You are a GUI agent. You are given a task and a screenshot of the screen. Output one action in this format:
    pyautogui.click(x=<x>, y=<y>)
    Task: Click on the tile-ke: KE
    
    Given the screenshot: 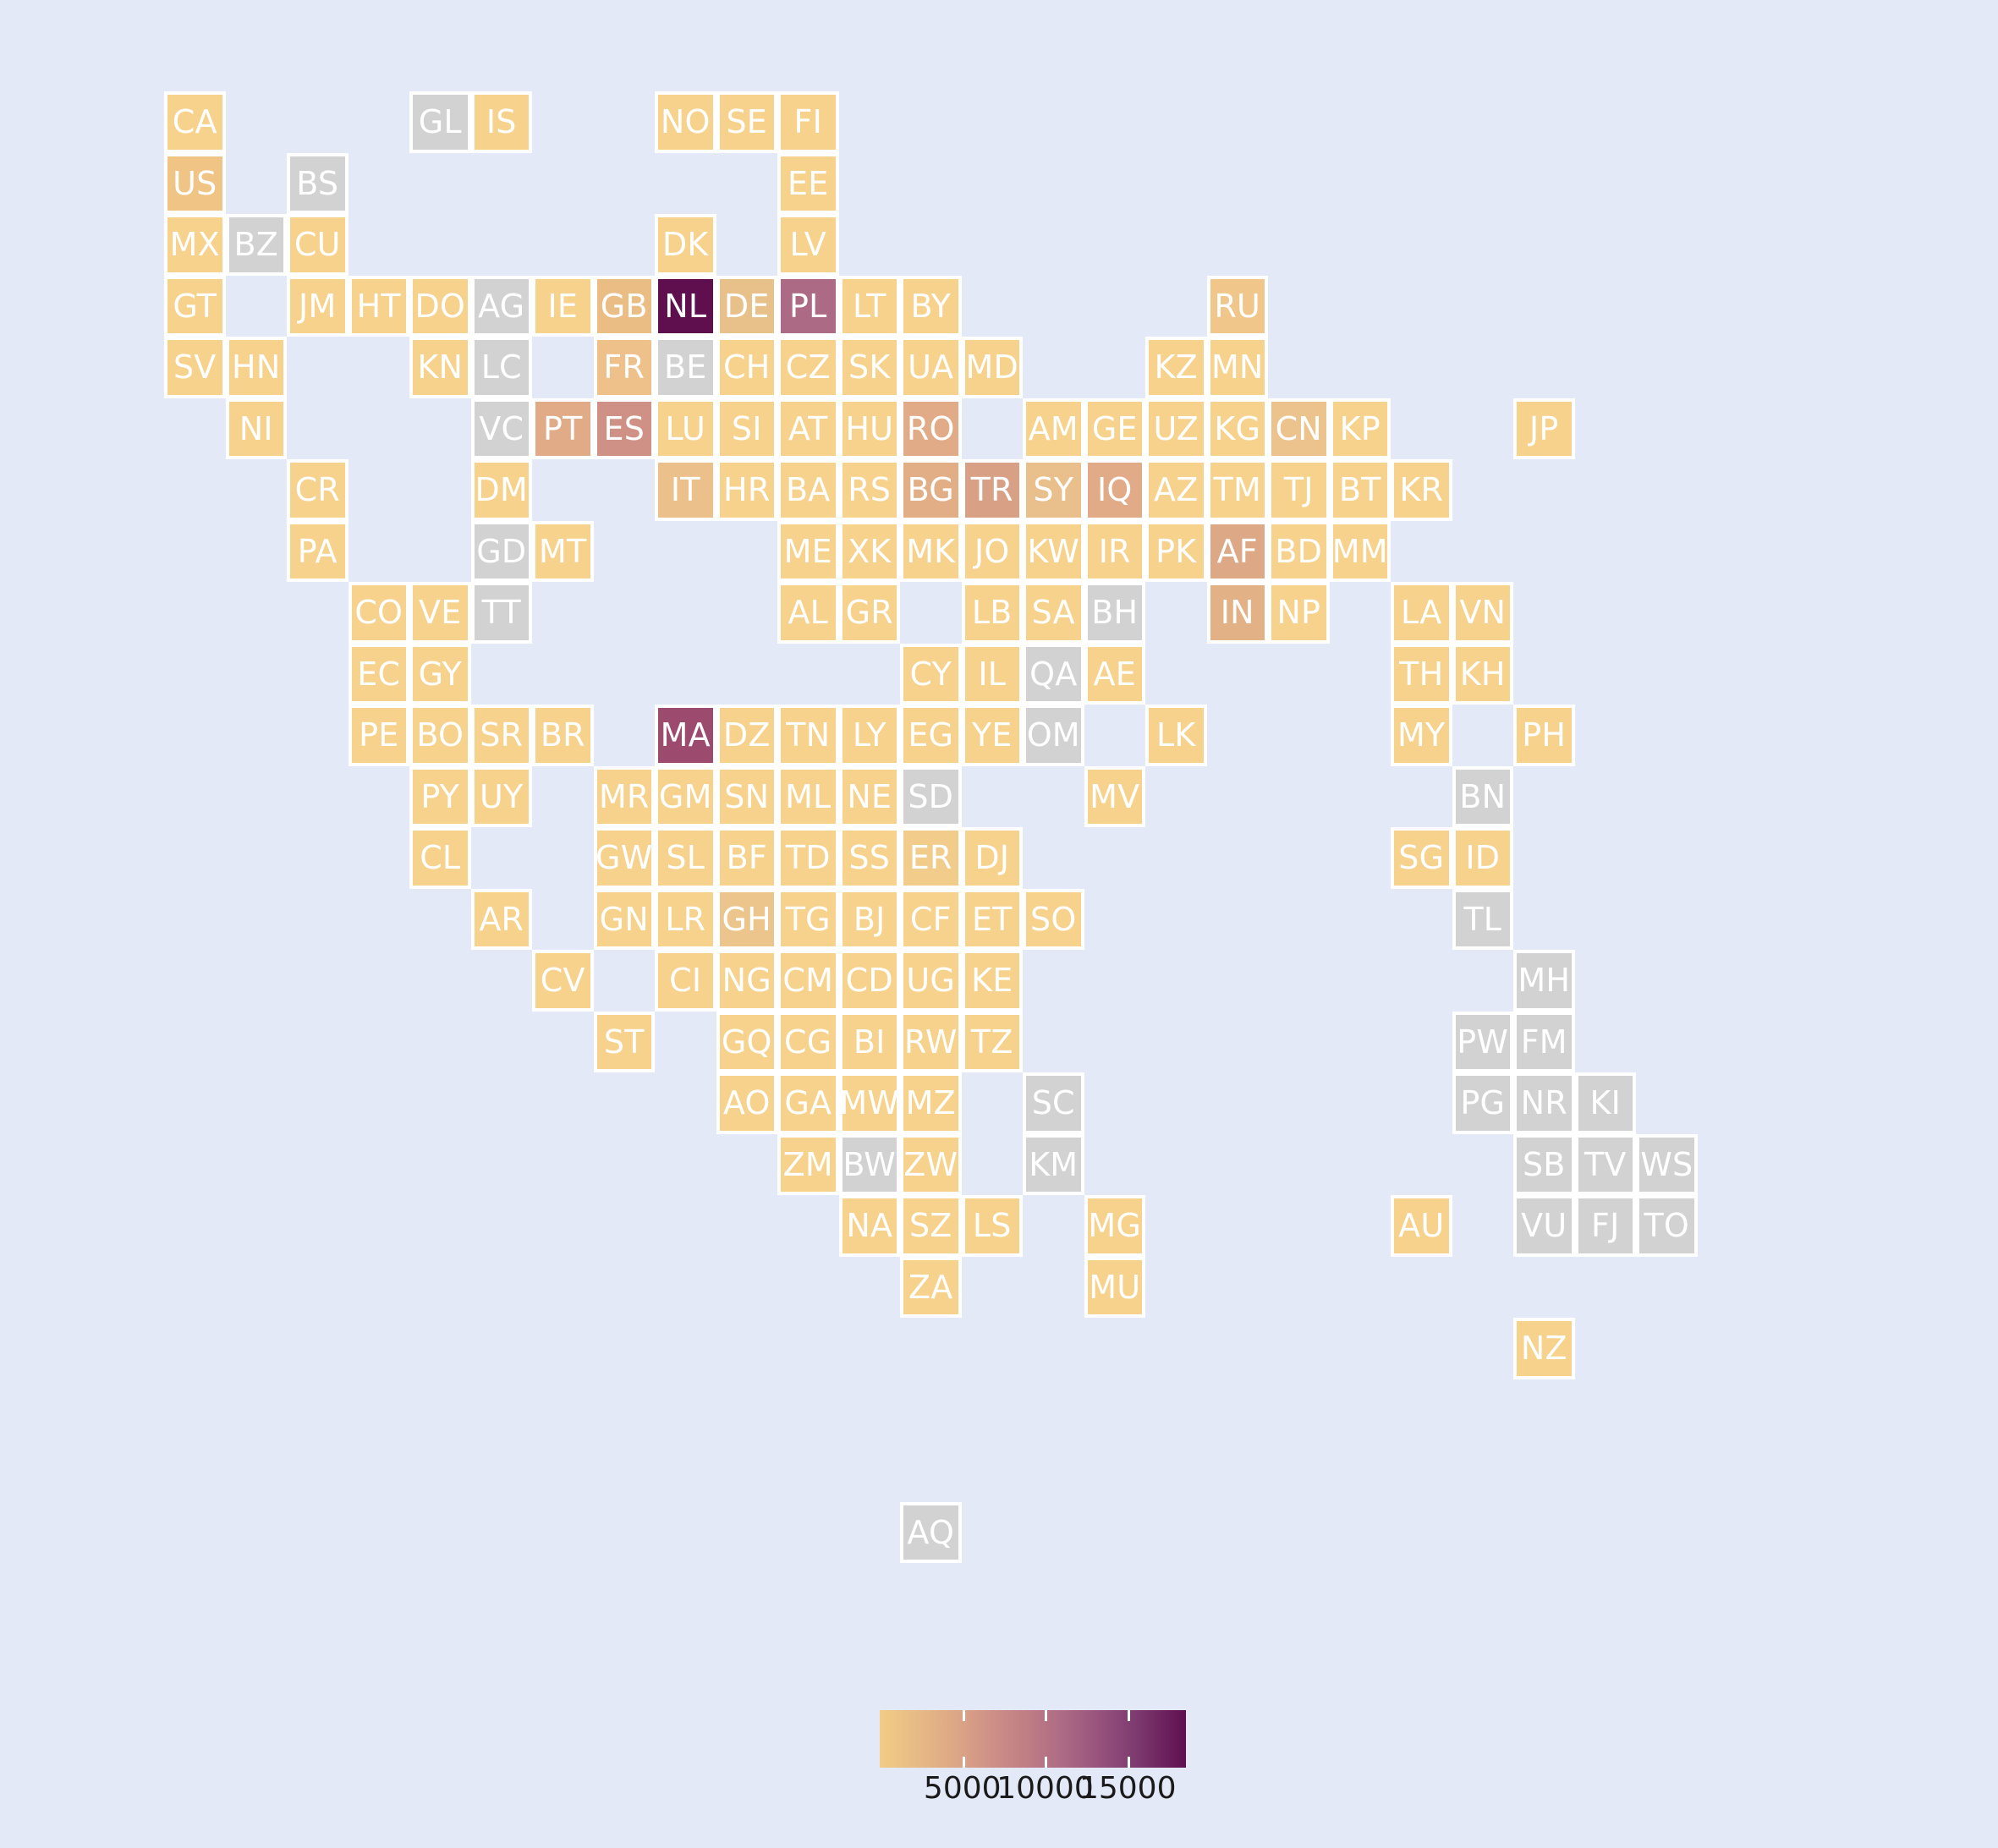 What is the action you would take?
    pyautogui.click(x=992, y=981)
    